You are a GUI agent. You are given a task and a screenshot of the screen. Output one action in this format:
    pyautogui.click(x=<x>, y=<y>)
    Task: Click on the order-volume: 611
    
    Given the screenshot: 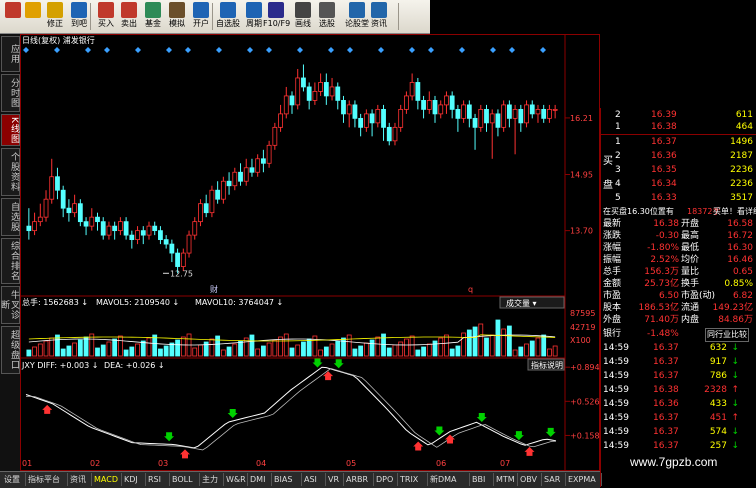 What is the action you would take?
    pyautogui.click(x=744, y=115)
    